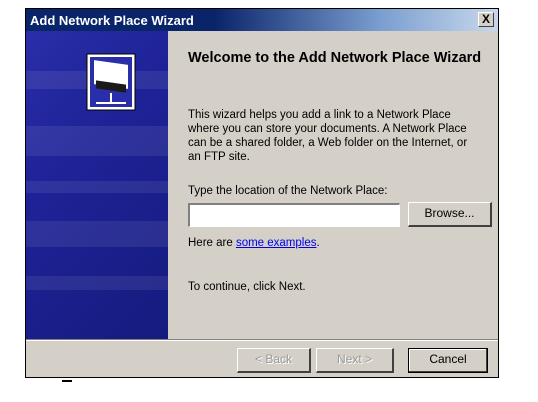 This screenshot has width=538, height=402. I want to click on location-input, so click(294, 215).